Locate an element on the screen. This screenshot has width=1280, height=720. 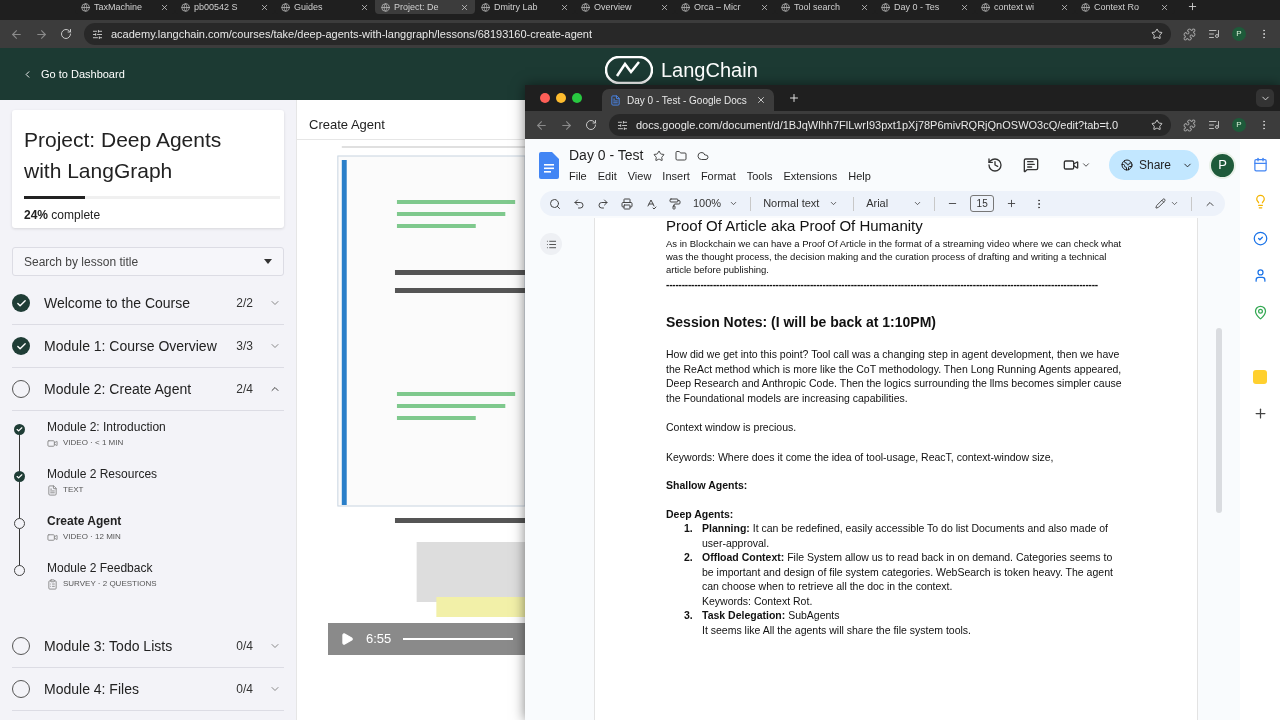
print-icon is located at coordinates (627, 203).